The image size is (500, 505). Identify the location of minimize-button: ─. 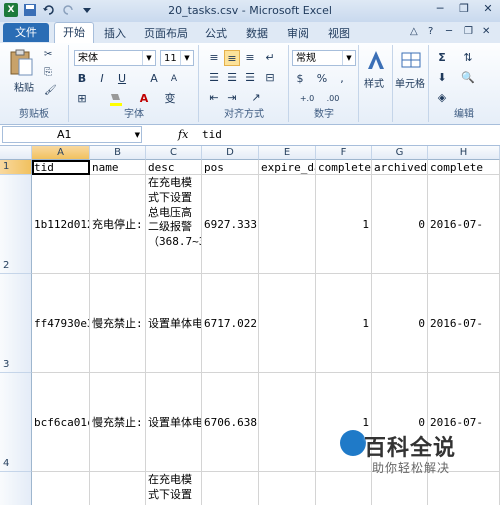
(440, 9).